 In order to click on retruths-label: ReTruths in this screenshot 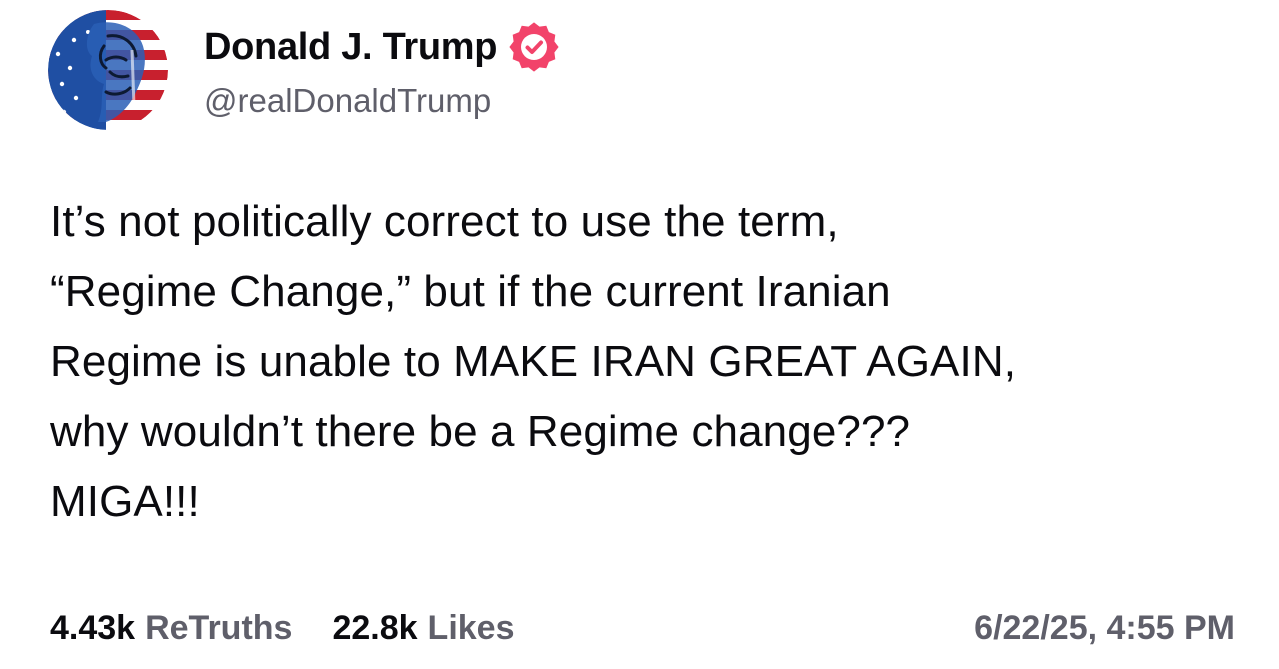, I will do `click(219, 627)`.